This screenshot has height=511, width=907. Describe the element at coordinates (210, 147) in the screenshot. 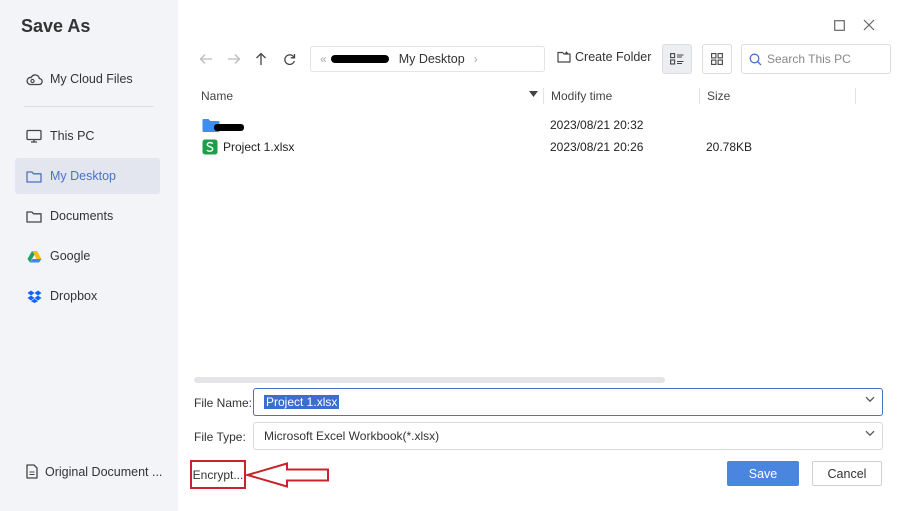

I see `spreadsheet-icon` at that location.